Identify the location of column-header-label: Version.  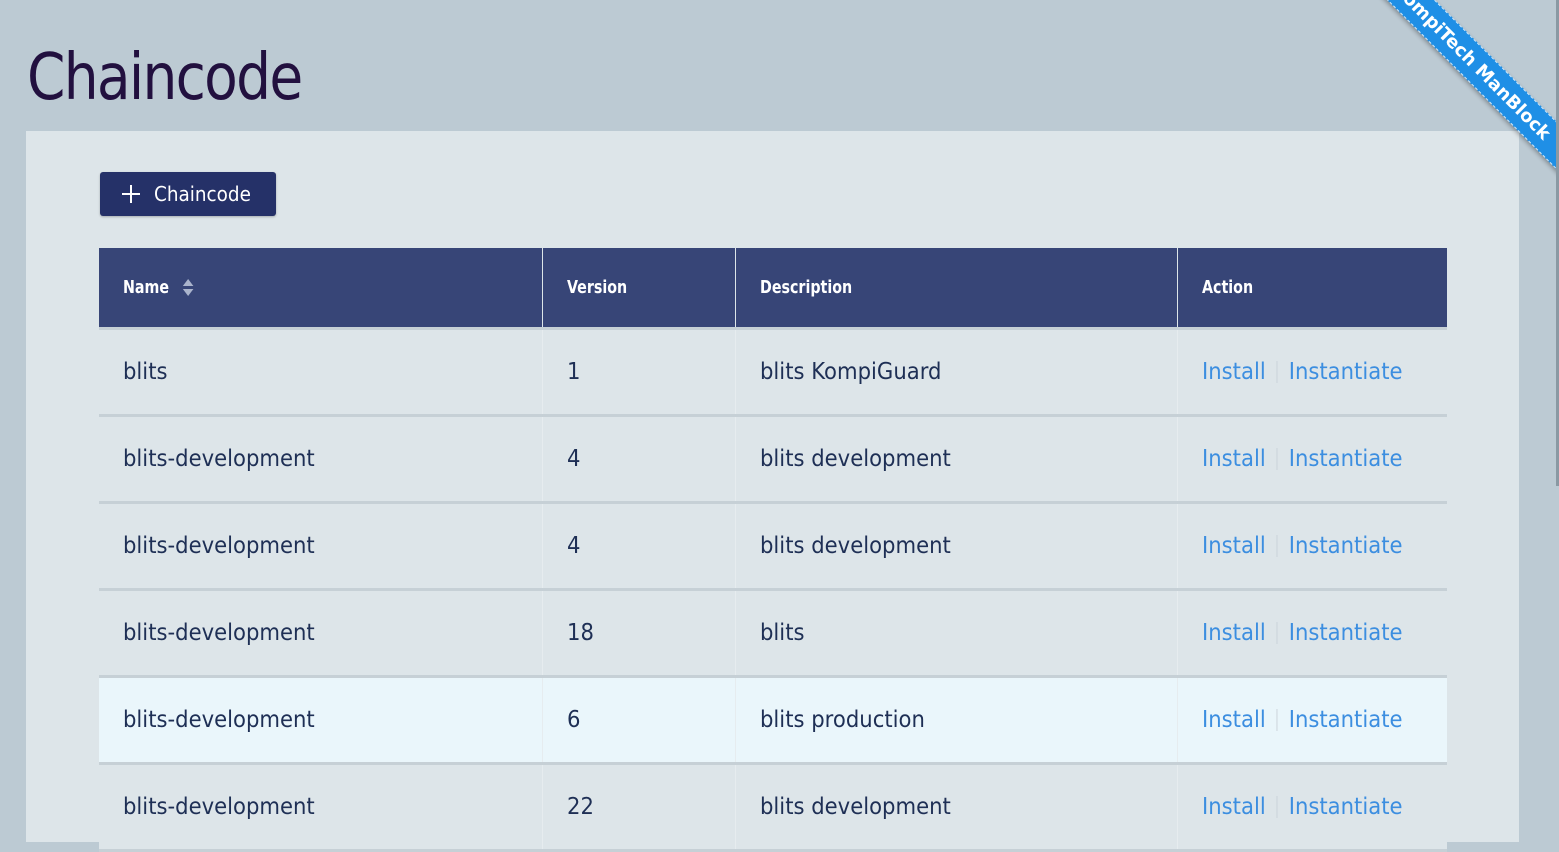
(596, 287).